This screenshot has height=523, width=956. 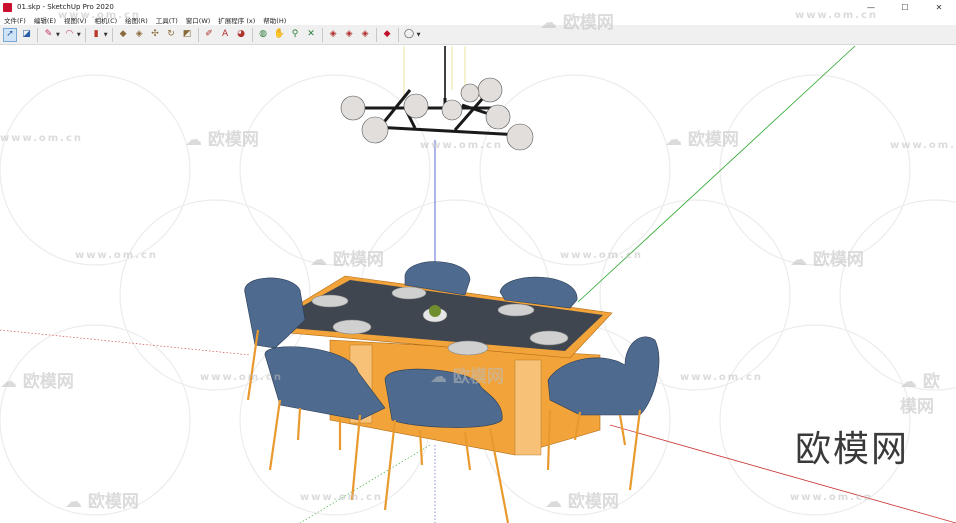 I want to click on 3d-warehouse-icon: ◈, so click(x=333, y=34).